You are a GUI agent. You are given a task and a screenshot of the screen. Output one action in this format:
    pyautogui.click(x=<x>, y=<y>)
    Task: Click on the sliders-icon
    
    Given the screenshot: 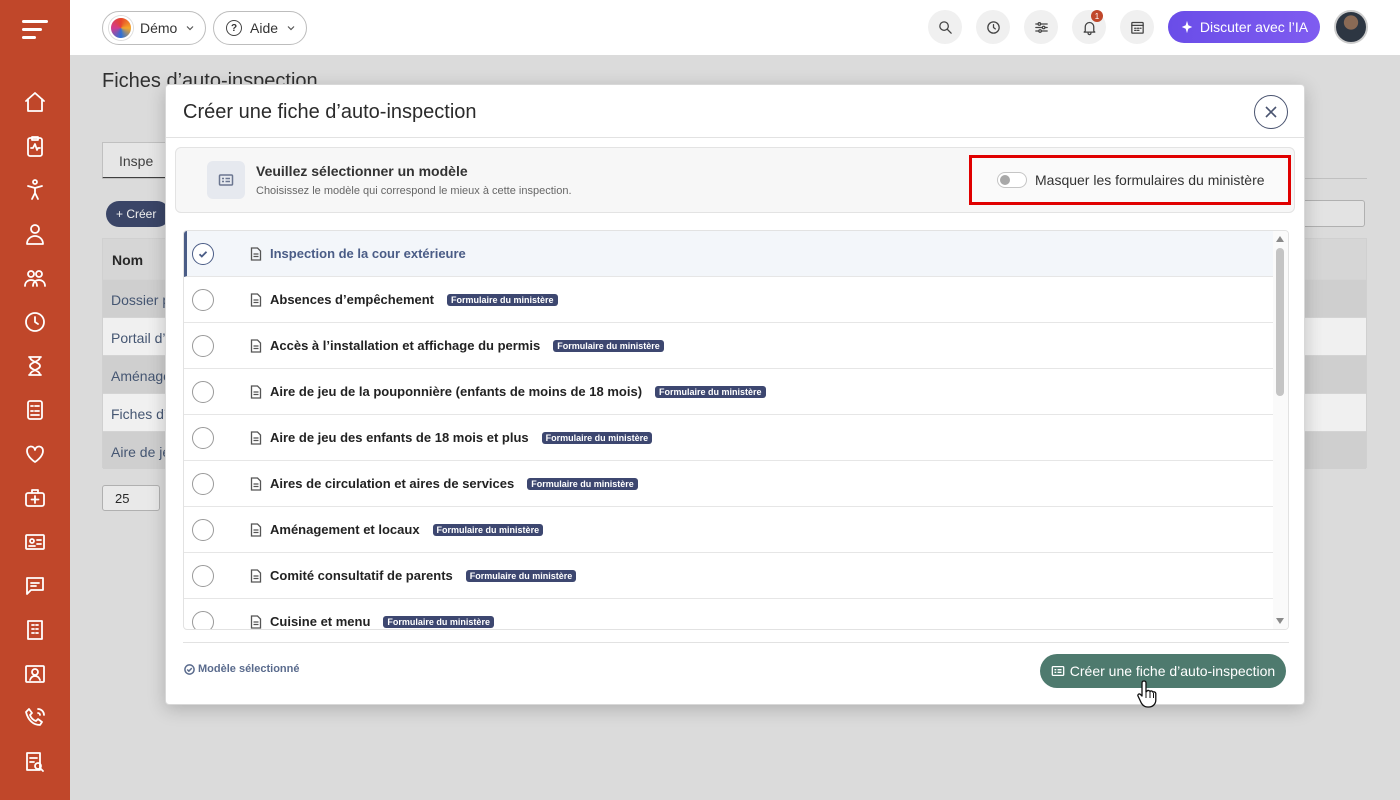 What is the action you would take?
    pyautogui.click(x=1041, y=27)
    